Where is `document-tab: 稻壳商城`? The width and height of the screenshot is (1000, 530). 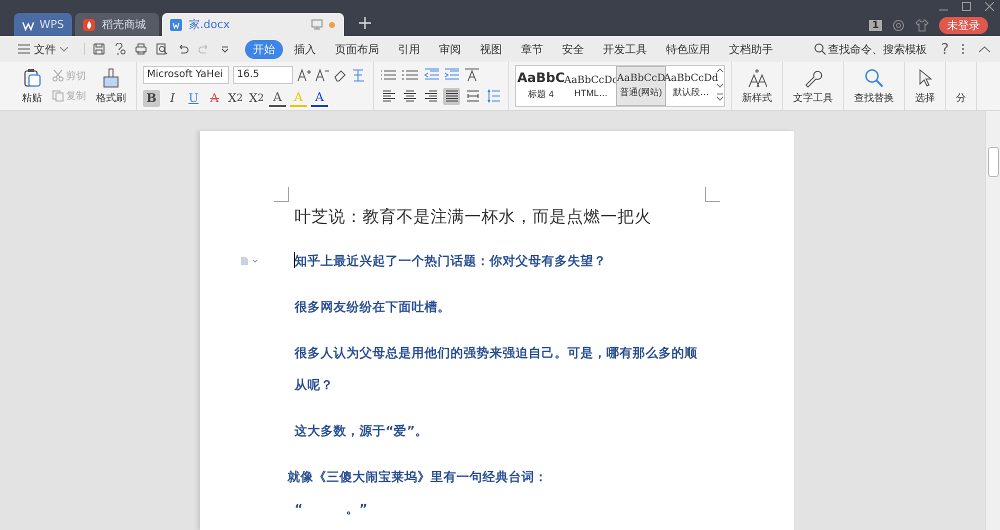
document-tab: 稻壳商城 is located at coordinates (117, 24).